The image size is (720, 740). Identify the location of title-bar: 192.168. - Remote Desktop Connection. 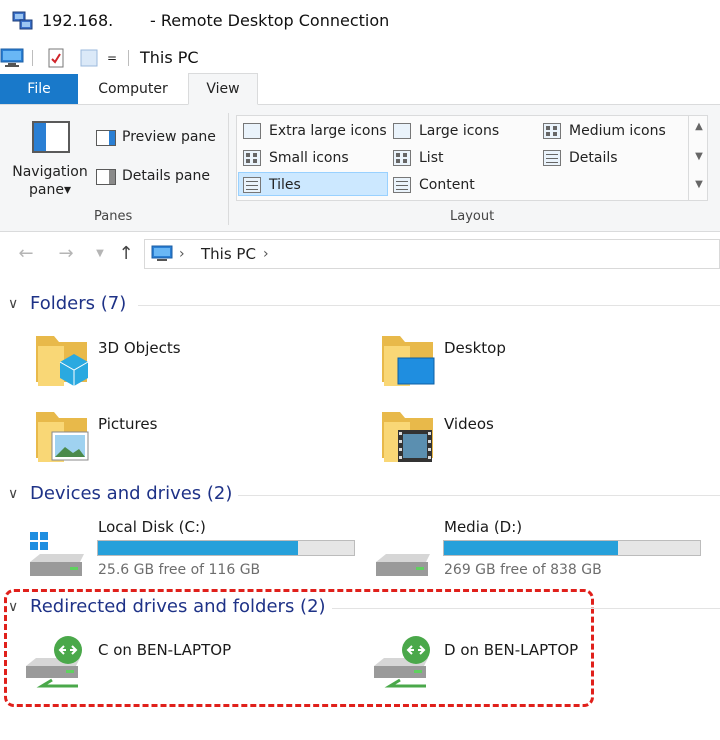
(360, 20).